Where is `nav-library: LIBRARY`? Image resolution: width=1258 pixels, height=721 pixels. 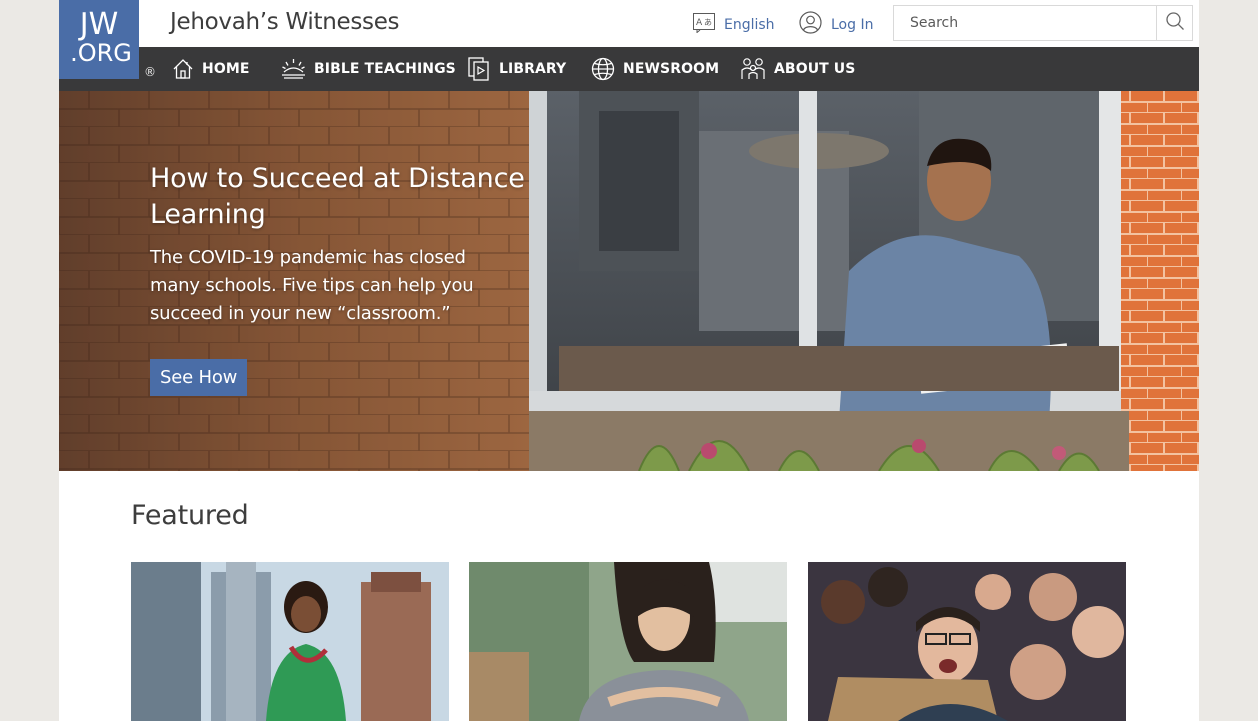
nav-library: LIBRARY is located at coordinates (517, 69).